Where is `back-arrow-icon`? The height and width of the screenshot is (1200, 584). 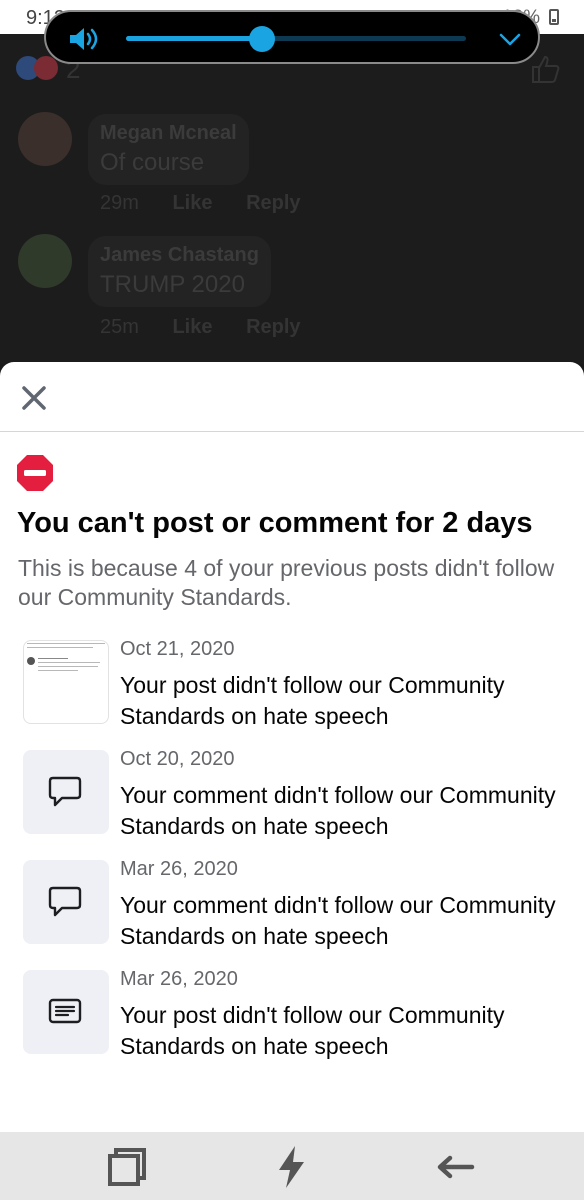
back-arrow-icon is located at coordinates (455, 1167).